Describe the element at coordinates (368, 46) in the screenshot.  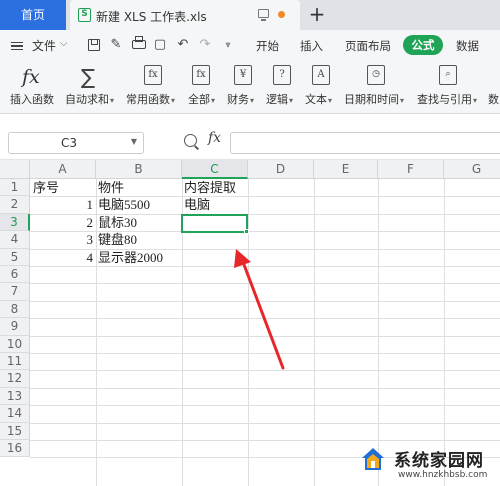
I see `tab-page-layout: 页面布局` at that location.